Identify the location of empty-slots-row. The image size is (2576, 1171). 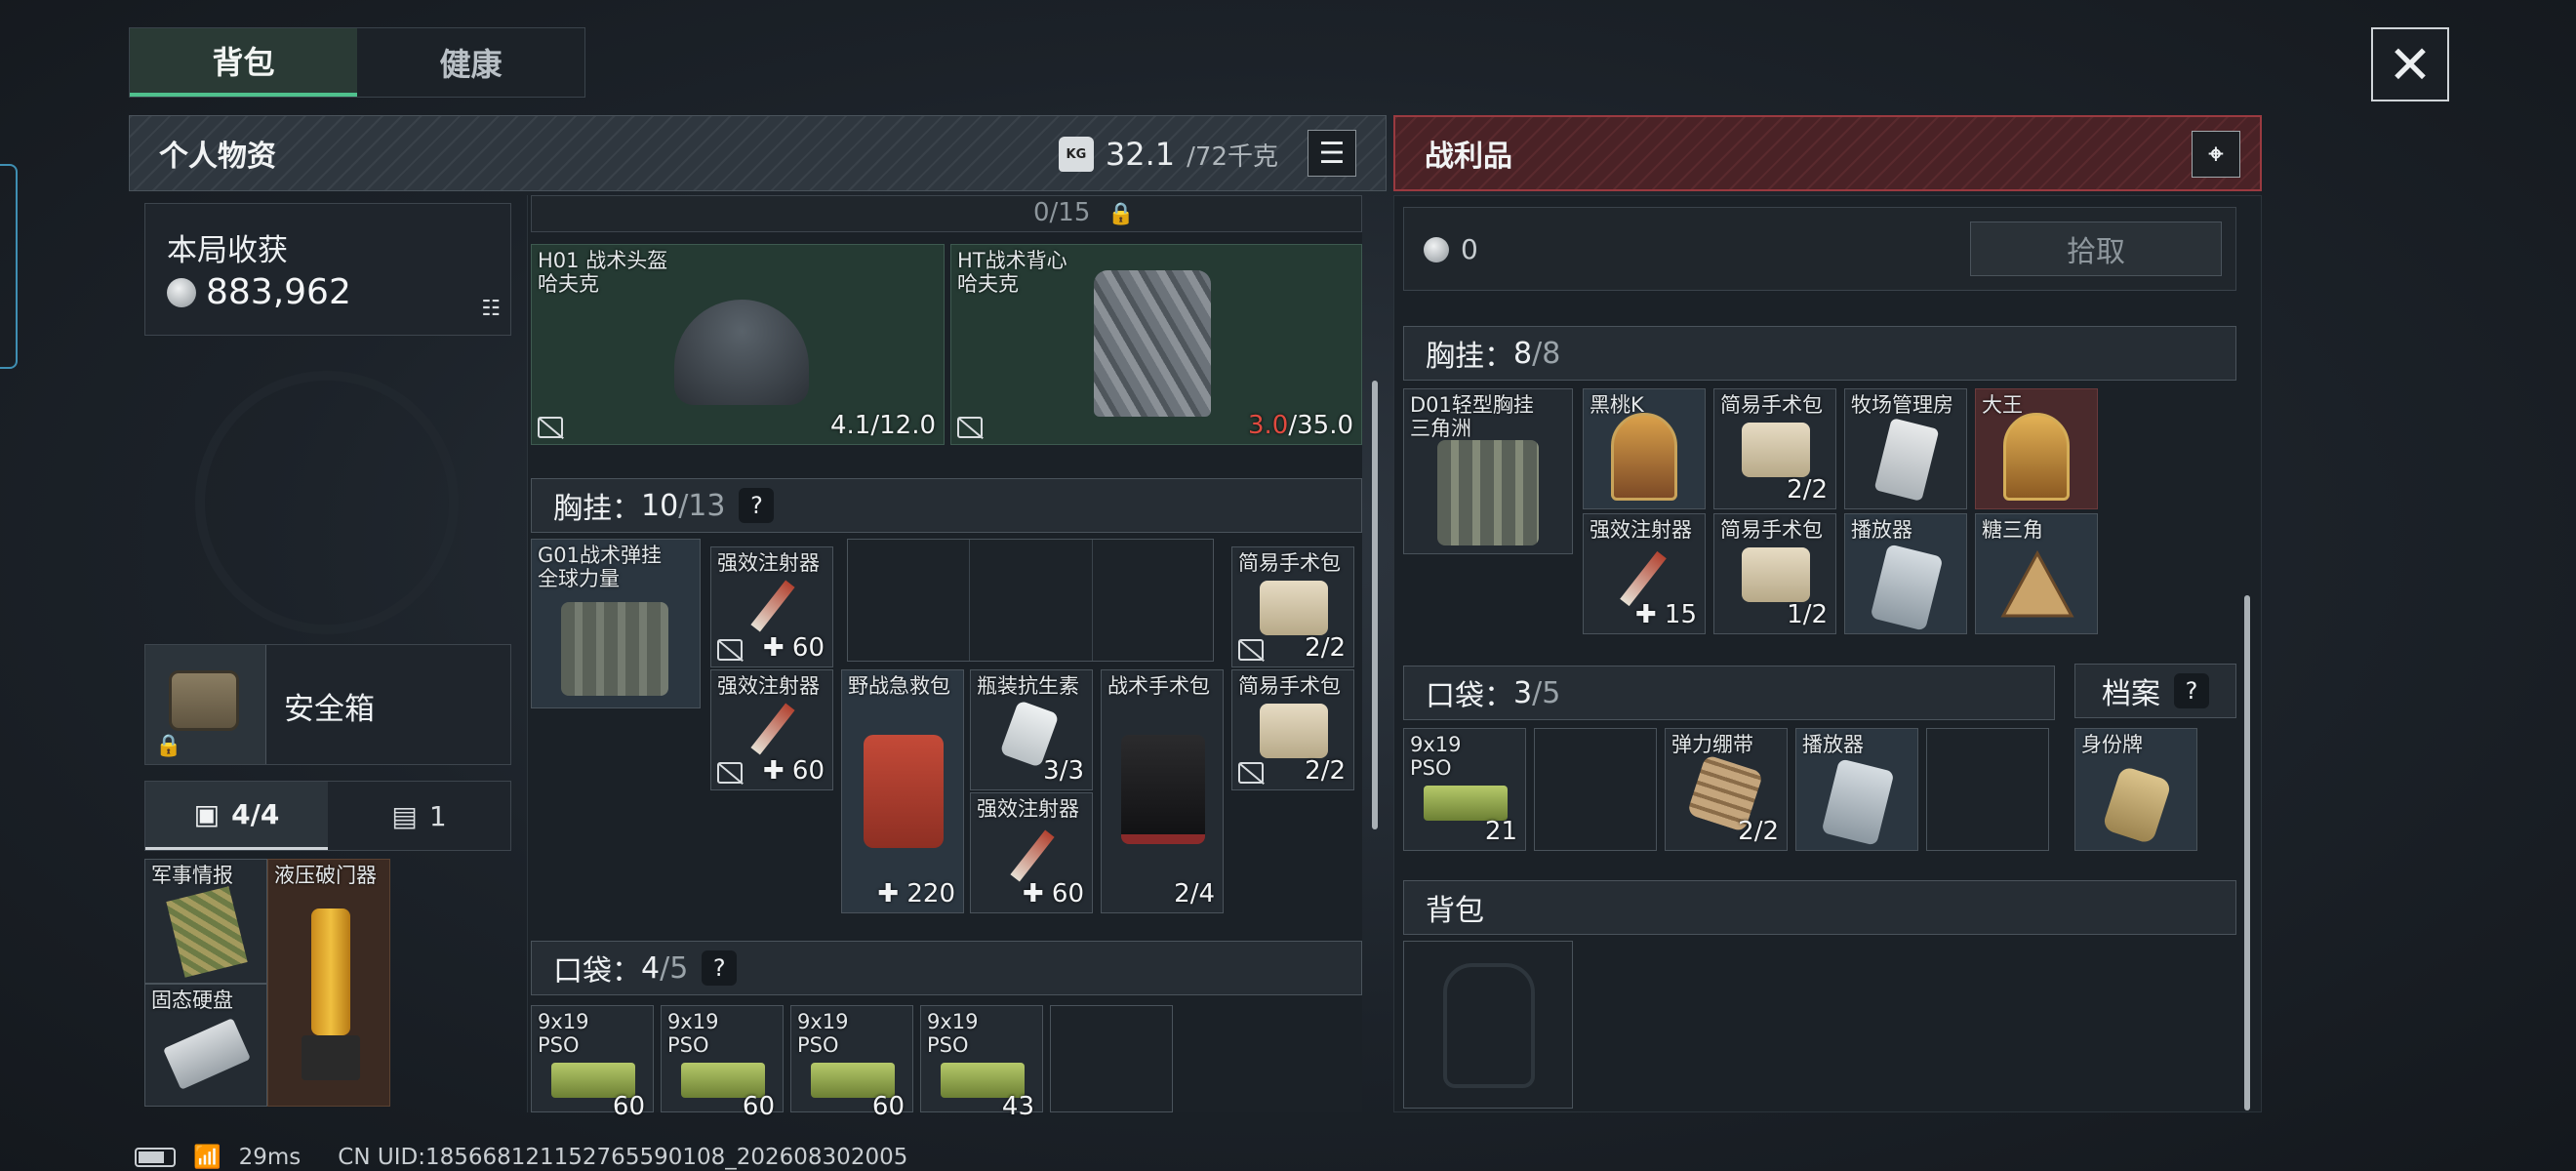
(1030, 600).